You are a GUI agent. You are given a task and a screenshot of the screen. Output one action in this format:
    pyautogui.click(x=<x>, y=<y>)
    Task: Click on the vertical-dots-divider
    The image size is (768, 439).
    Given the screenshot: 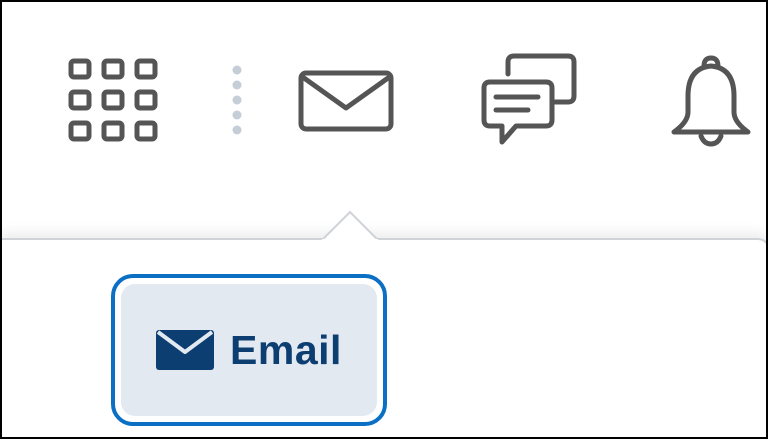 What is the action you would take?
    pyautogui.click(x=237, y=100)
    